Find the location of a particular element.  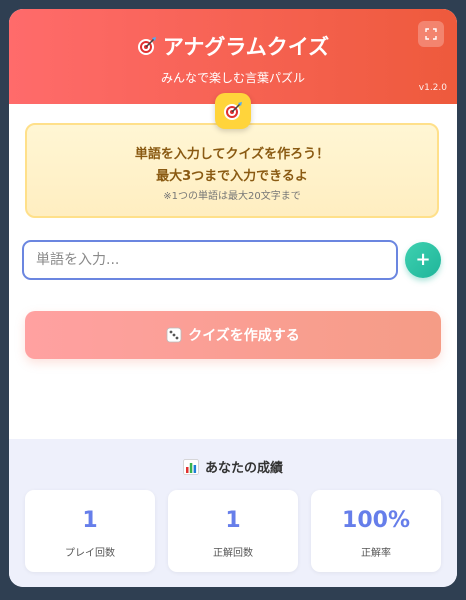

stat-accuracy: 100% 正解率 is located at coordinates (376, 531).